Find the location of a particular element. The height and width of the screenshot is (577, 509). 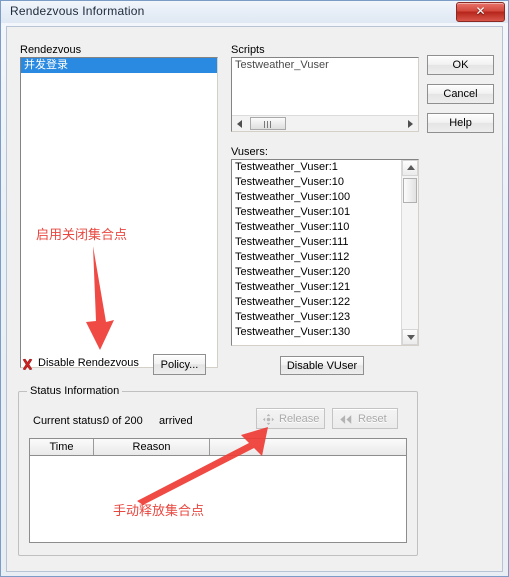

status-information-caption: Status Information is located at coordinates (75, 391).